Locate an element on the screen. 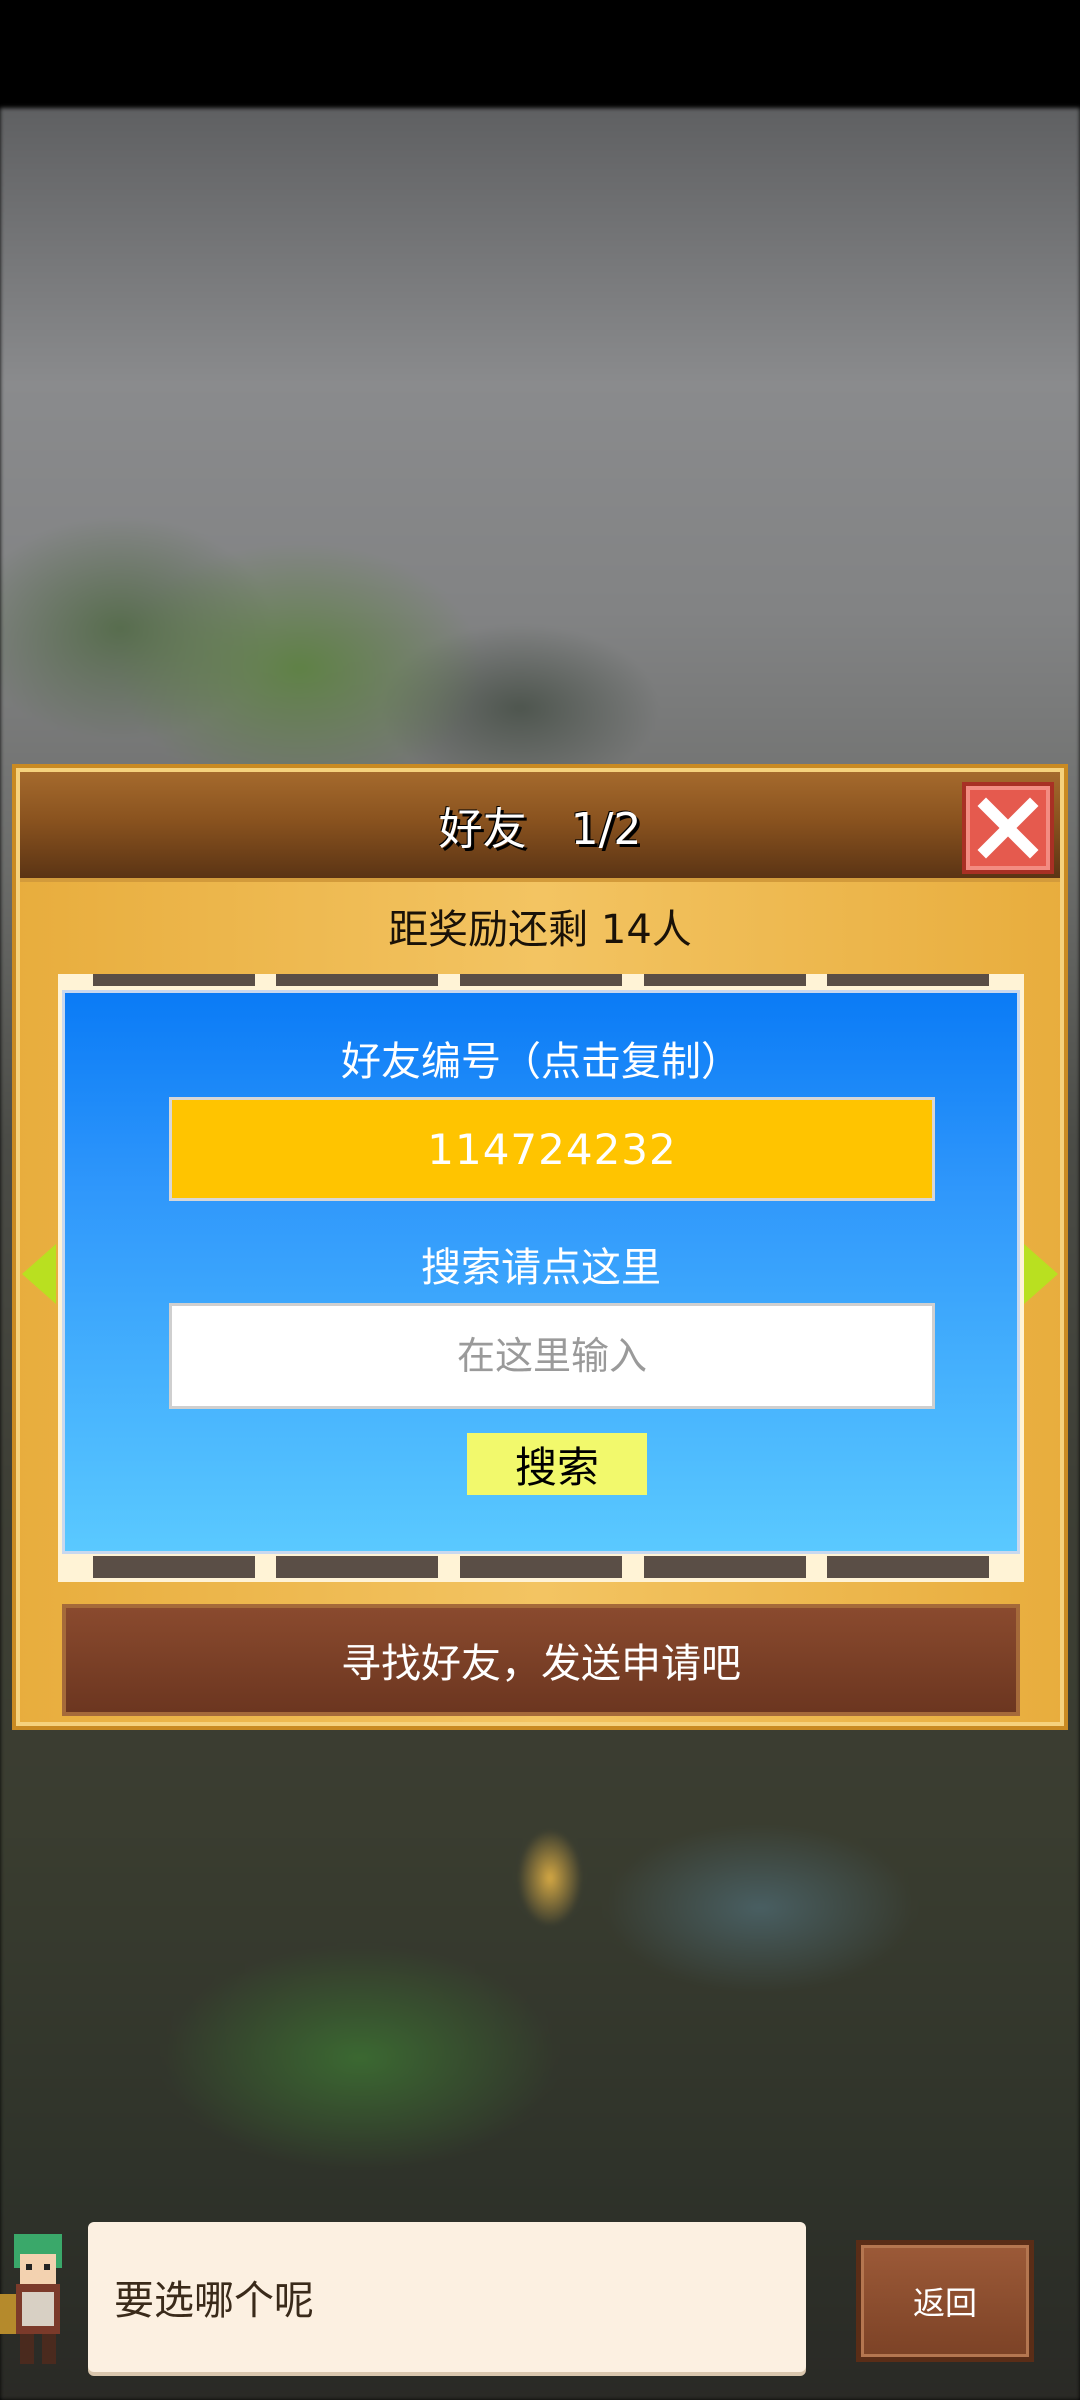 The width and height of the screenshot is (1080, 2400). speech-text: 要选哪个呢 is located at coordinates (214, 2301).